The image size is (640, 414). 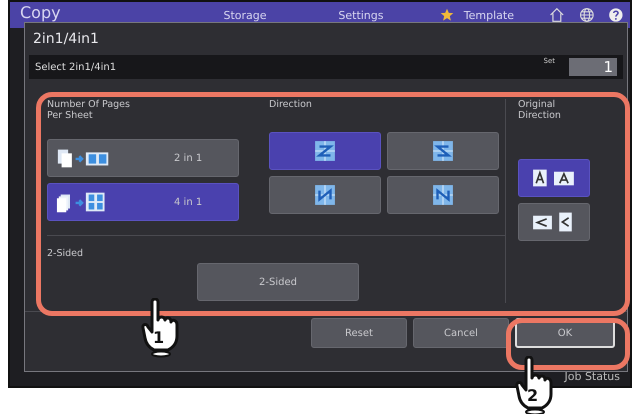 What do you see at coordinates (41, 12) in the screenshot?
I see `app-title: Copy` at bounding box center [41, 12].